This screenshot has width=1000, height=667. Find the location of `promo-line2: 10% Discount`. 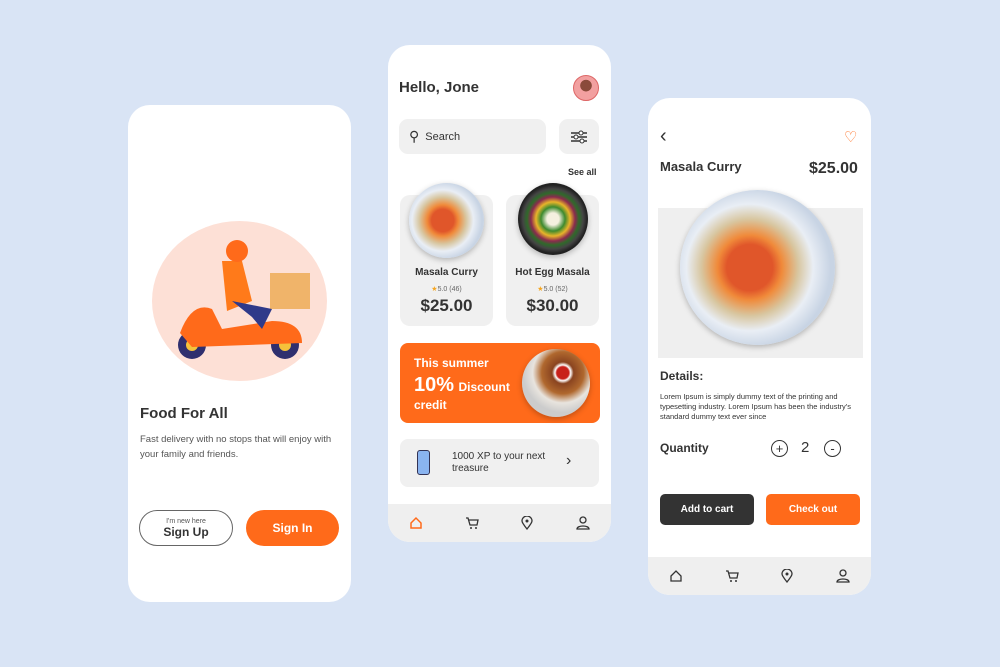

promo-line2: 10% Discount is located at coordinates (462, 385).